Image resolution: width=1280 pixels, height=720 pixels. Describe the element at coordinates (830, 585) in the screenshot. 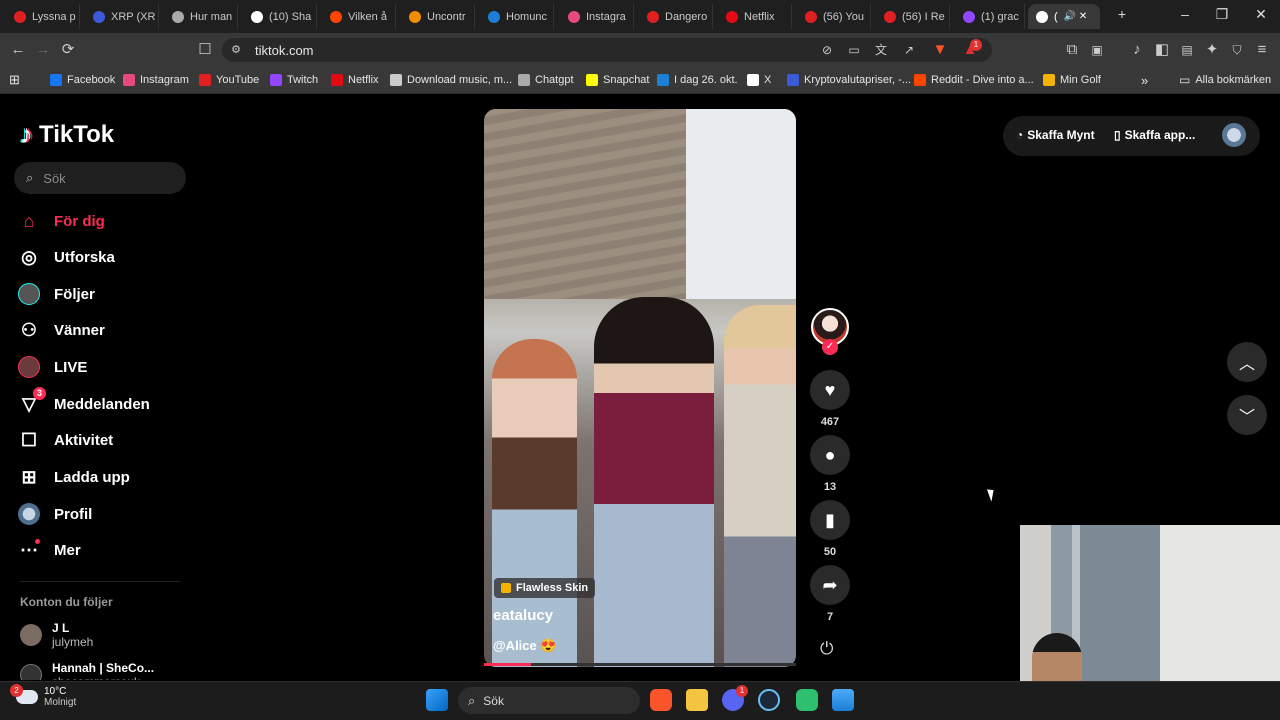

I see `share-button: ➦` at that location.